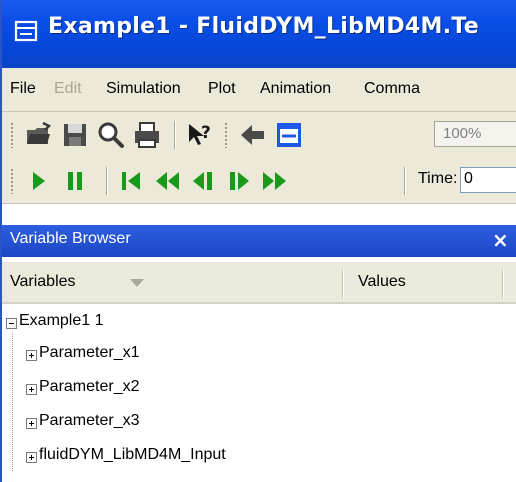 This screenshot has width=516, height=482. Describe the element at coordinates (143, 89) in the screenshot. I see `menu-simulation: Simulation` at that location.